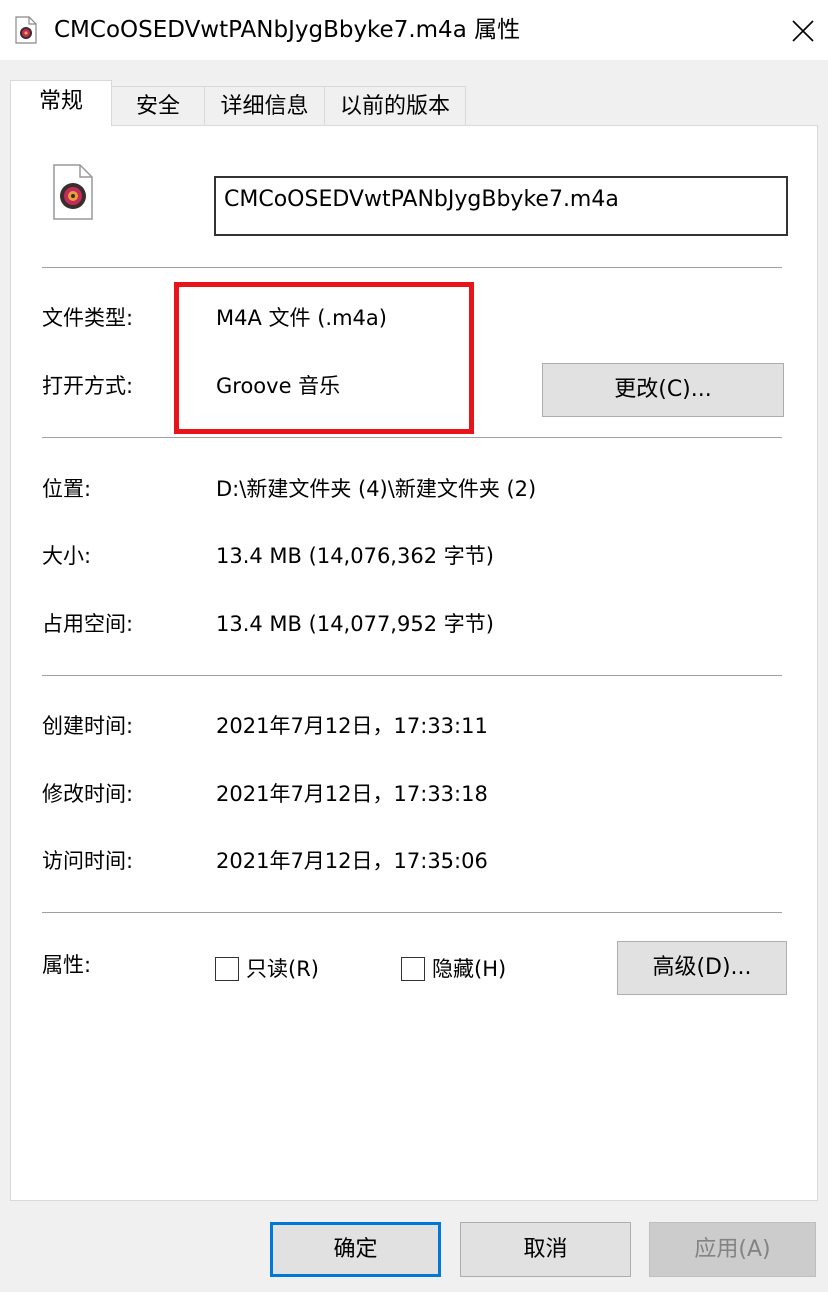 This screenshot has height=1292, width=828. I want to click on close-icon, so click(803, 31).